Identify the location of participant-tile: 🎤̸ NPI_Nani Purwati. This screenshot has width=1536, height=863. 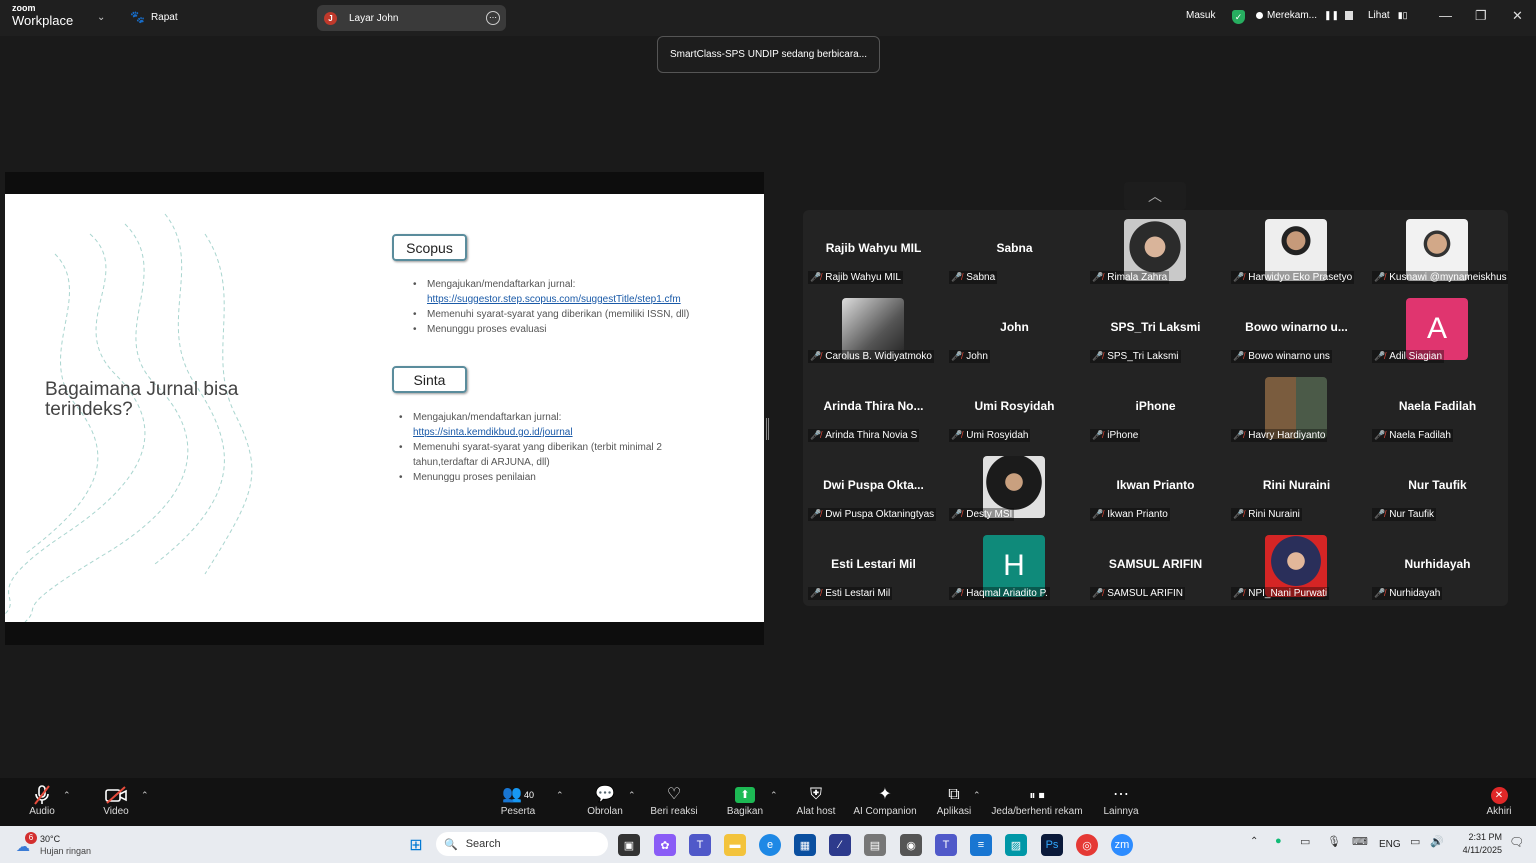
(1296, 565).